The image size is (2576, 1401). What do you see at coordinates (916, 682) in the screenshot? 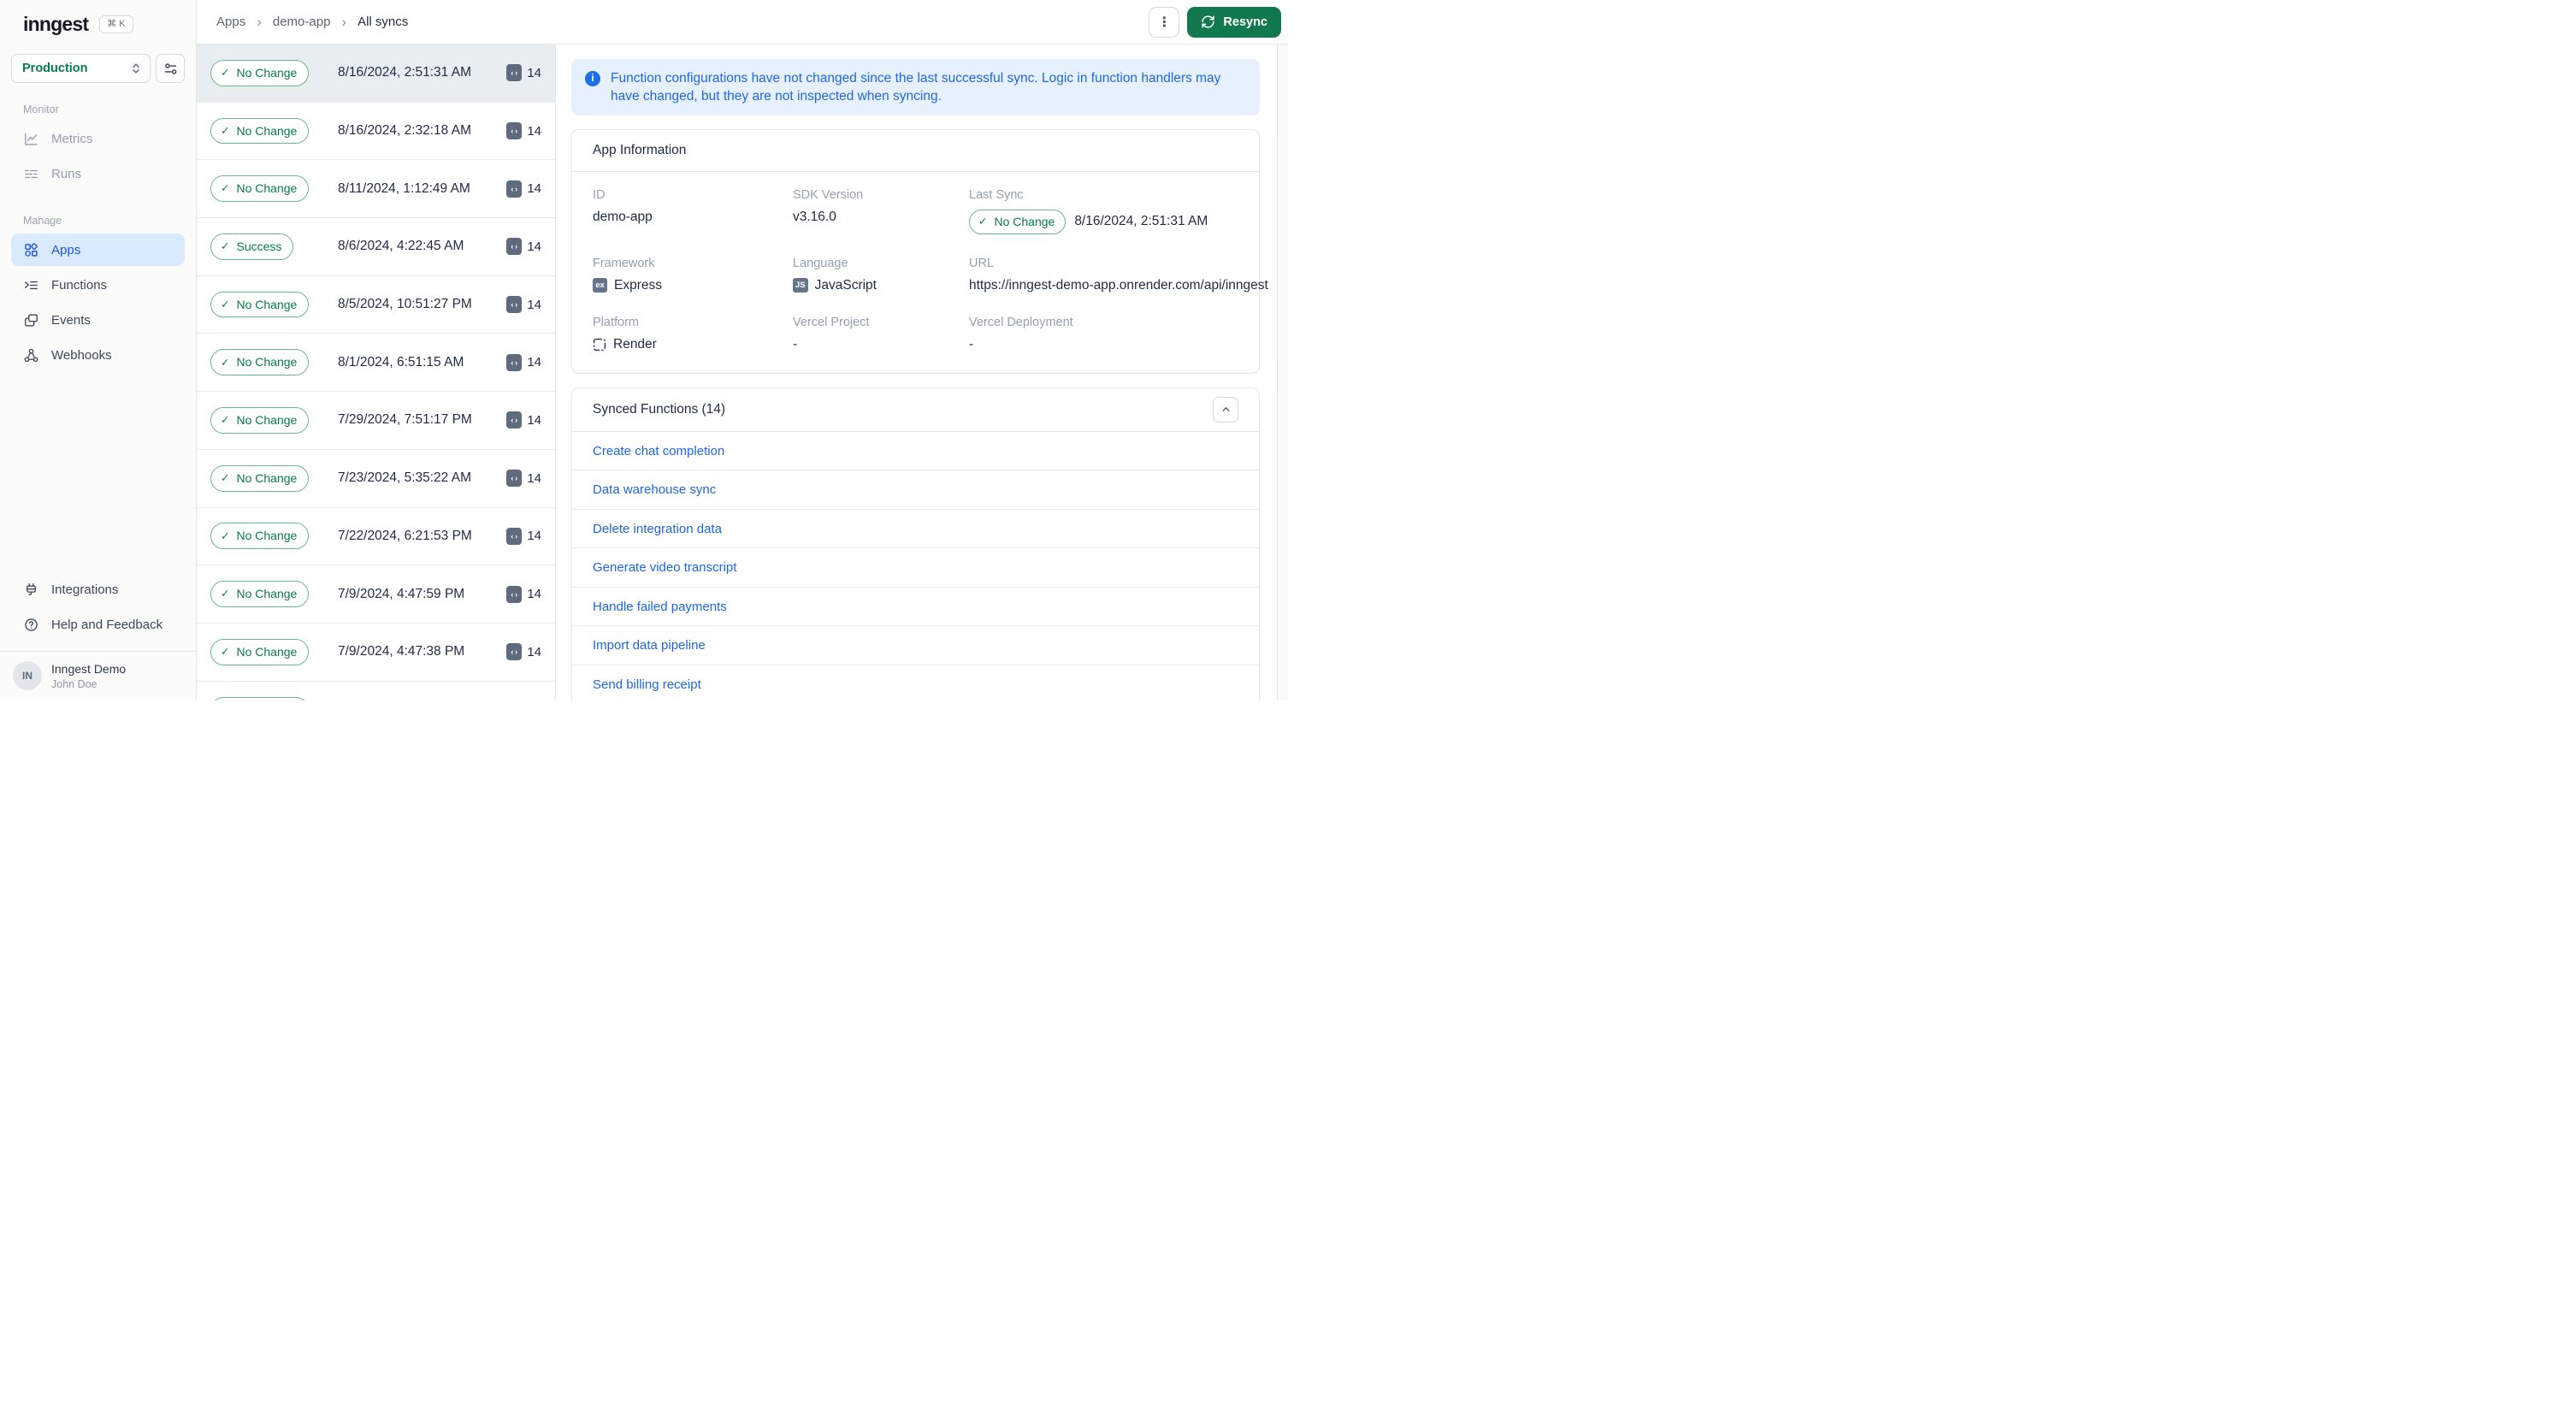
I see `function-link: Send billing receipt` at bounding box center [916, 682].